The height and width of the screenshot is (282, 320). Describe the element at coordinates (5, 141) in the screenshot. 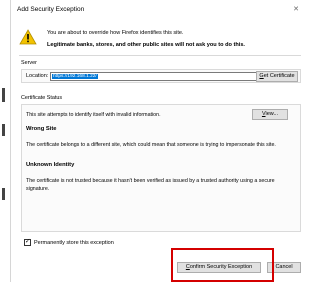

I see `background-window-edge` at that location.